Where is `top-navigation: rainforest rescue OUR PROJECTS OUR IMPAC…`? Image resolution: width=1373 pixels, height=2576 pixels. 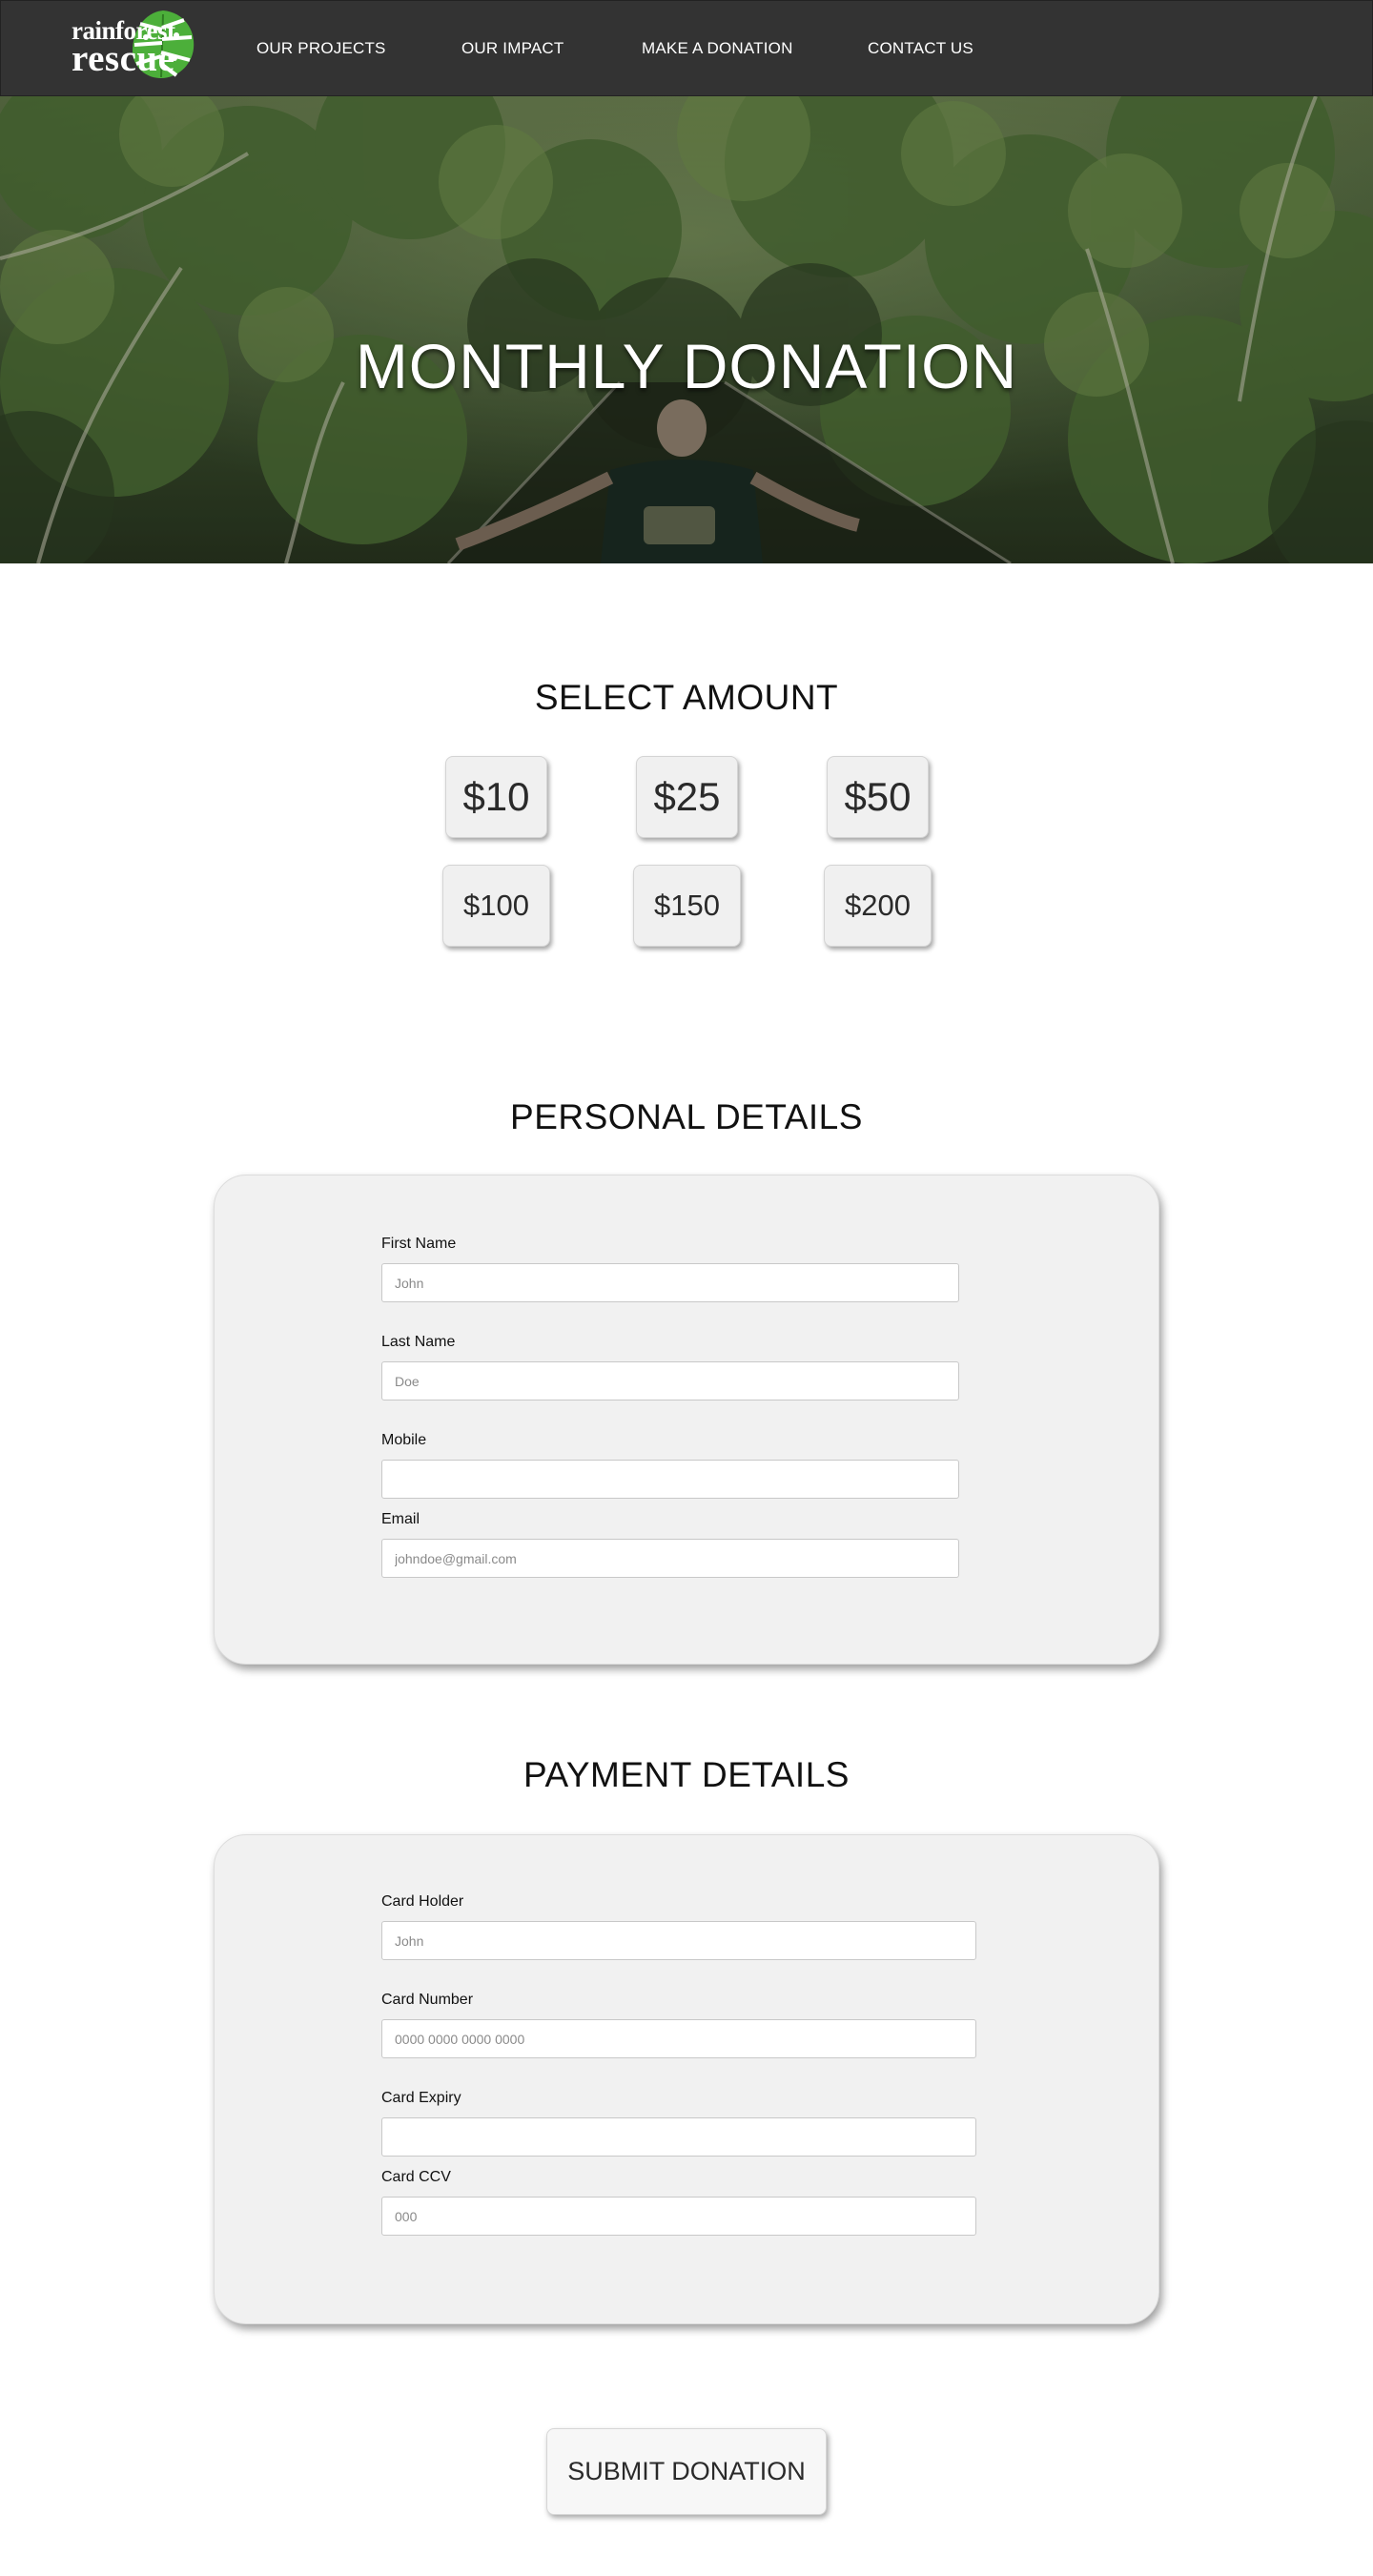
top-navigation: rainforest rescue OUR PROJECTS OUR IMPAC… is located at coordinates (686, 48).